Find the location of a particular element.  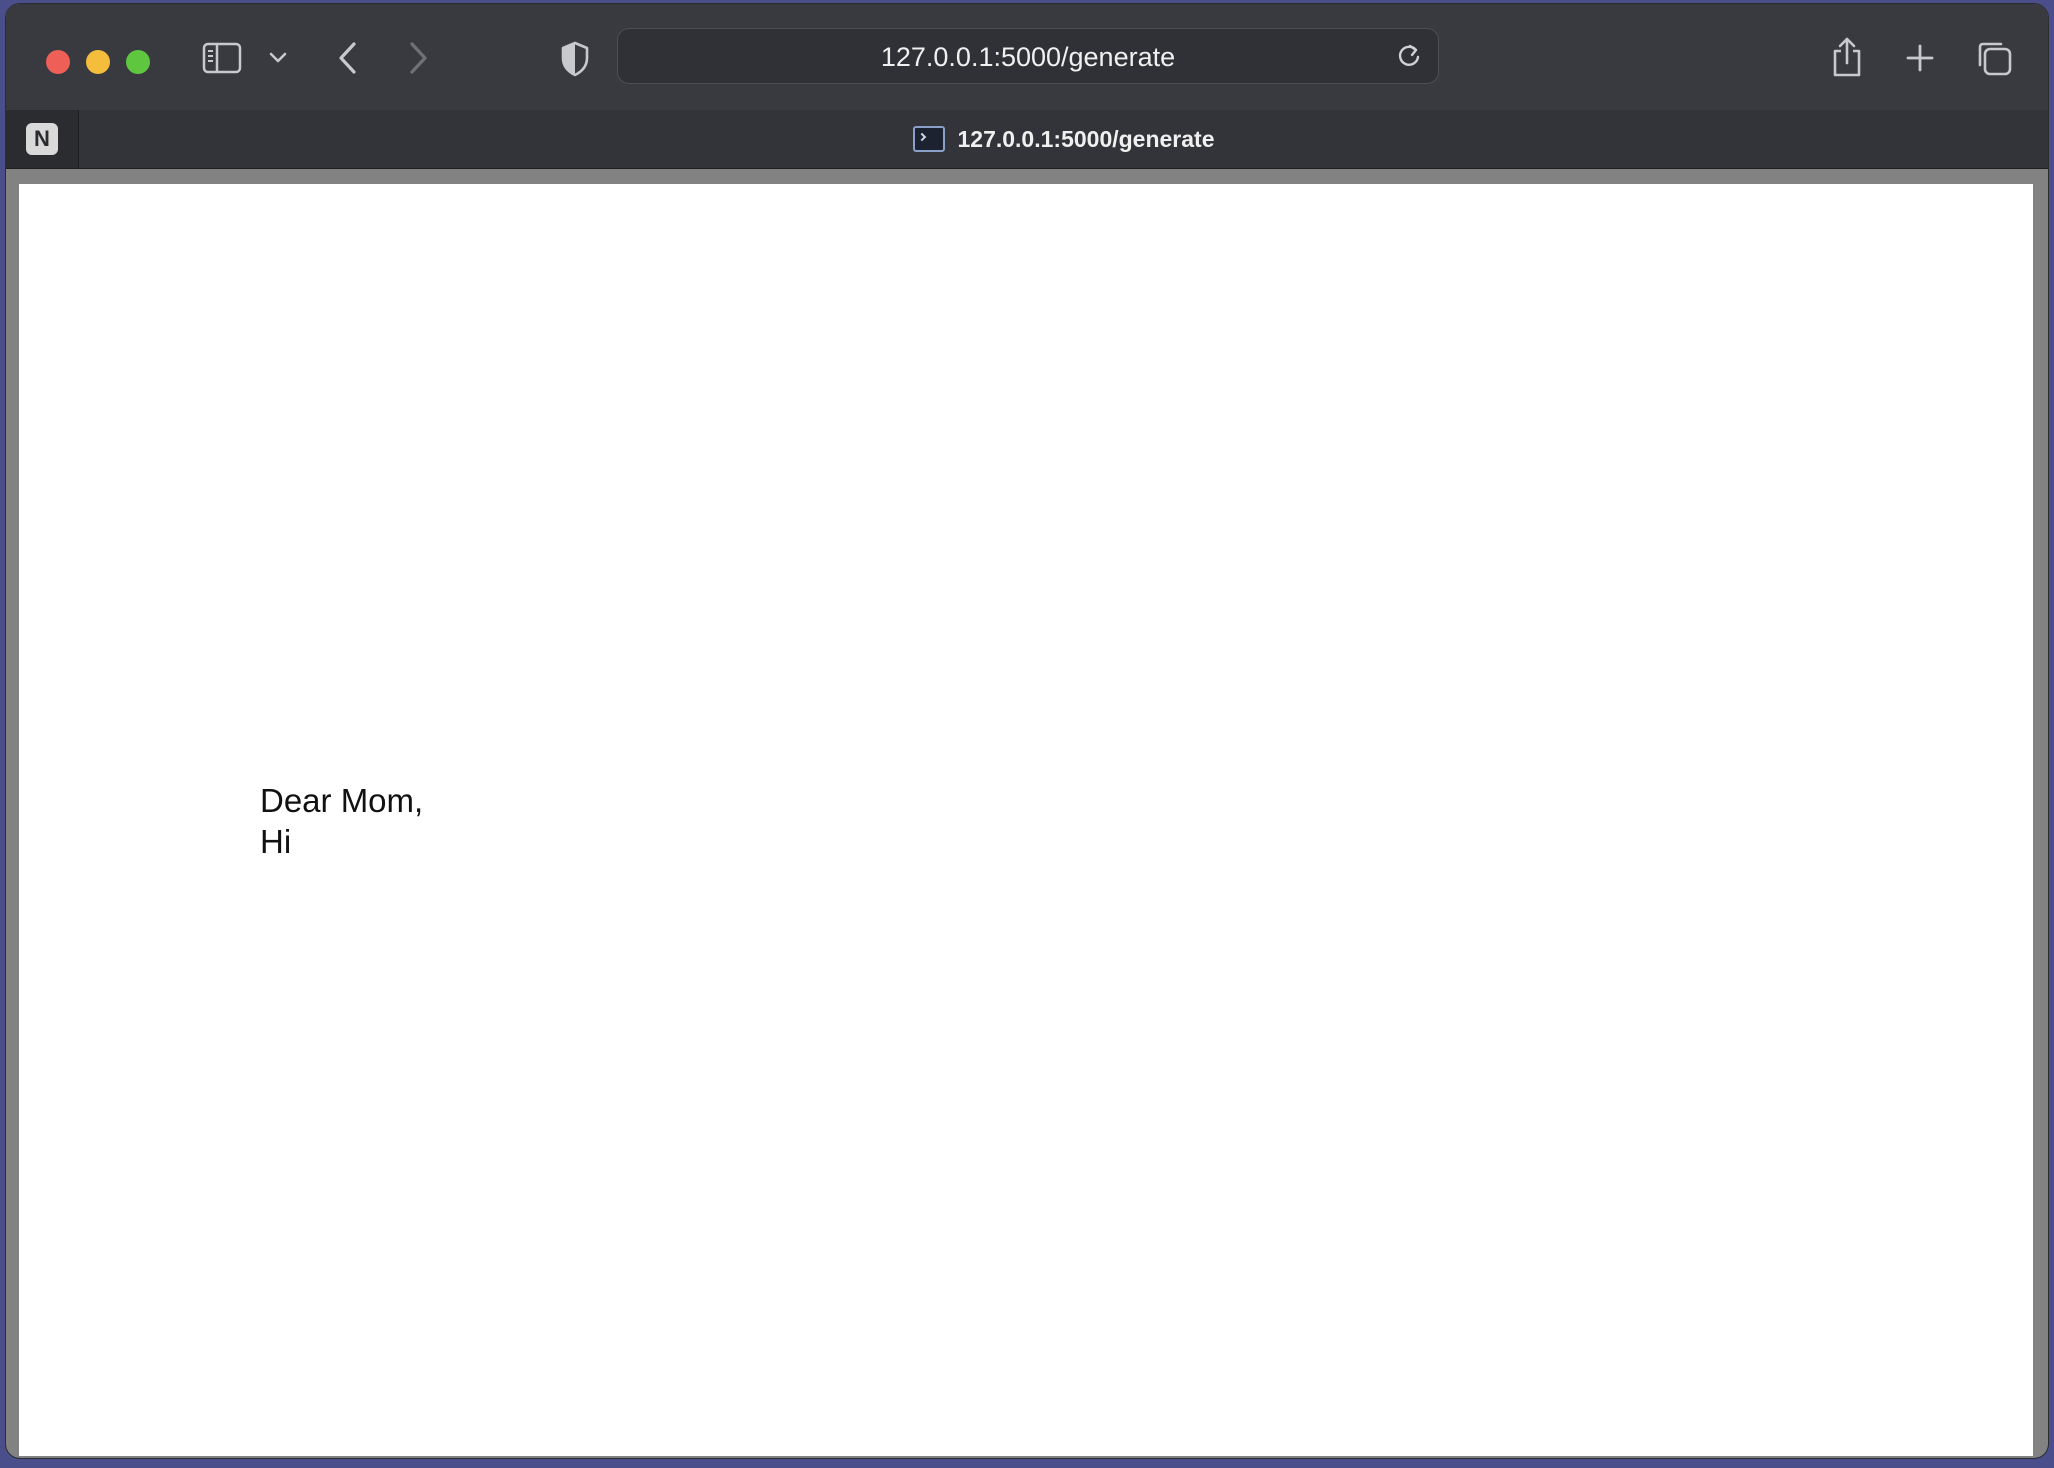

back-arrow-icon is located at coordinates (347, 58).